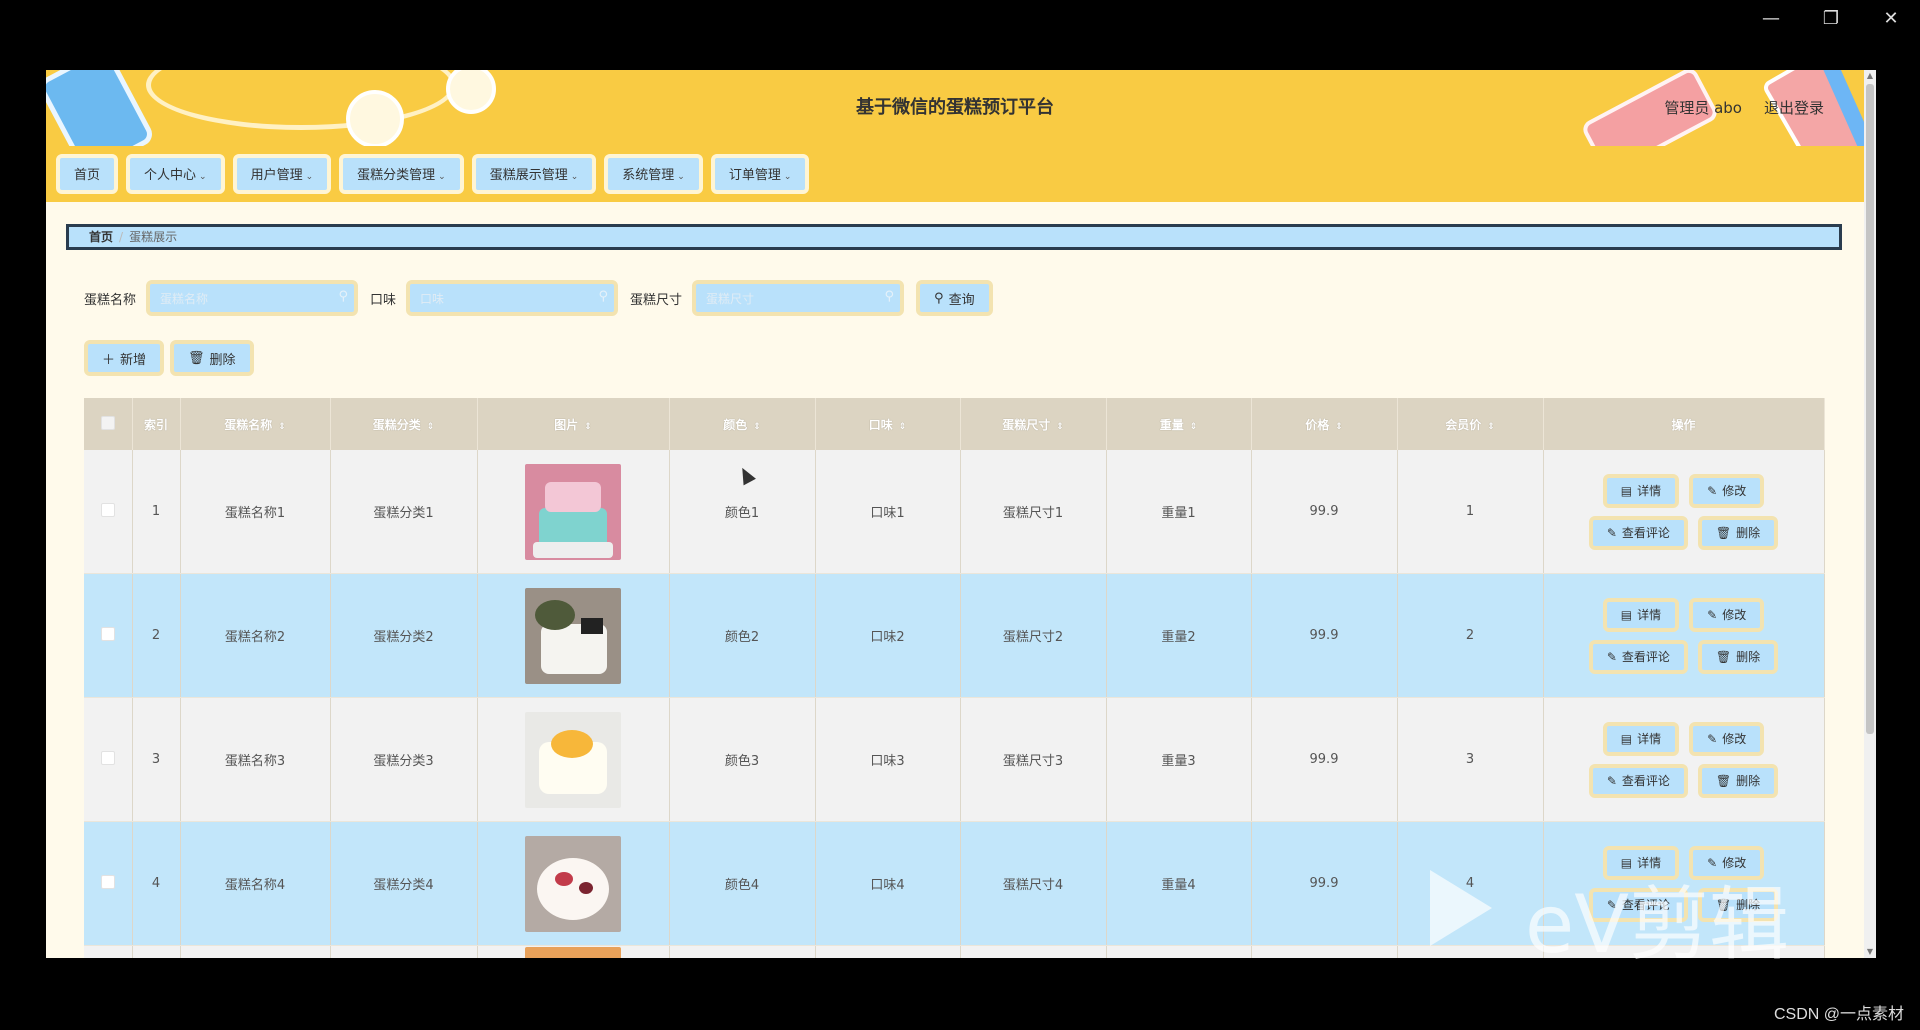 The height and width of the screenshot is (1030, 1920). I want to click on col-label: 操作, so click(1683, 424).